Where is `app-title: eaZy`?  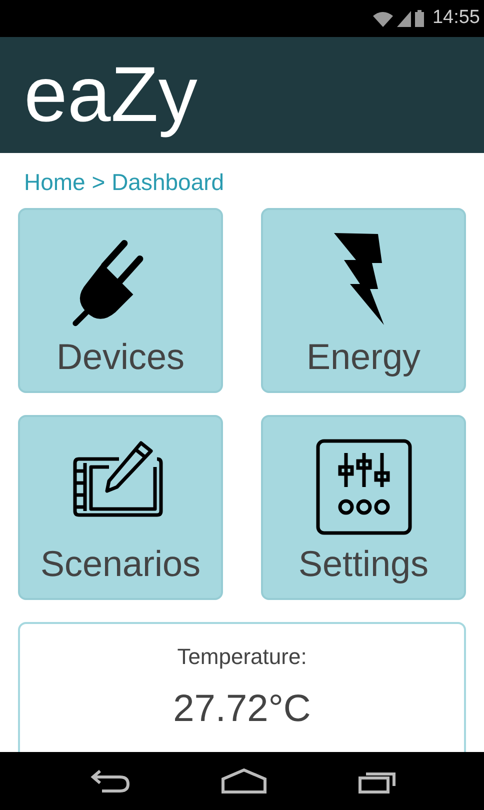
app-title: eaZy is located at coordinates (111, 94).